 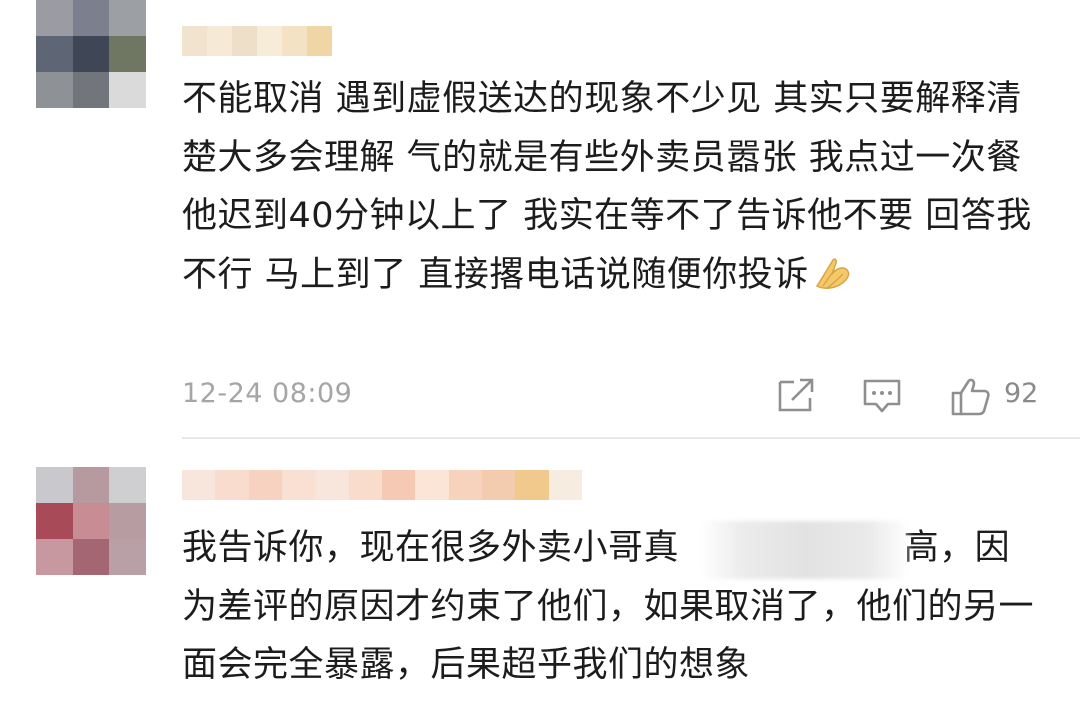 I want to click on comment-meta-row: 12-24 08:09 92, so click(x=612, y=394).